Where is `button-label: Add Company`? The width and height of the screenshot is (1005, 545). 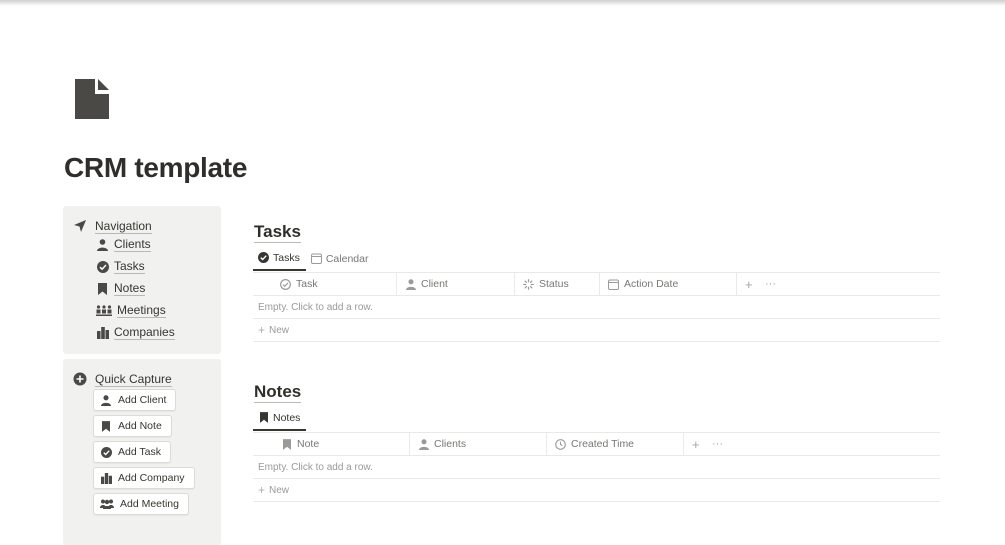
button-label: Add Company is located at coordinates (151, 478).